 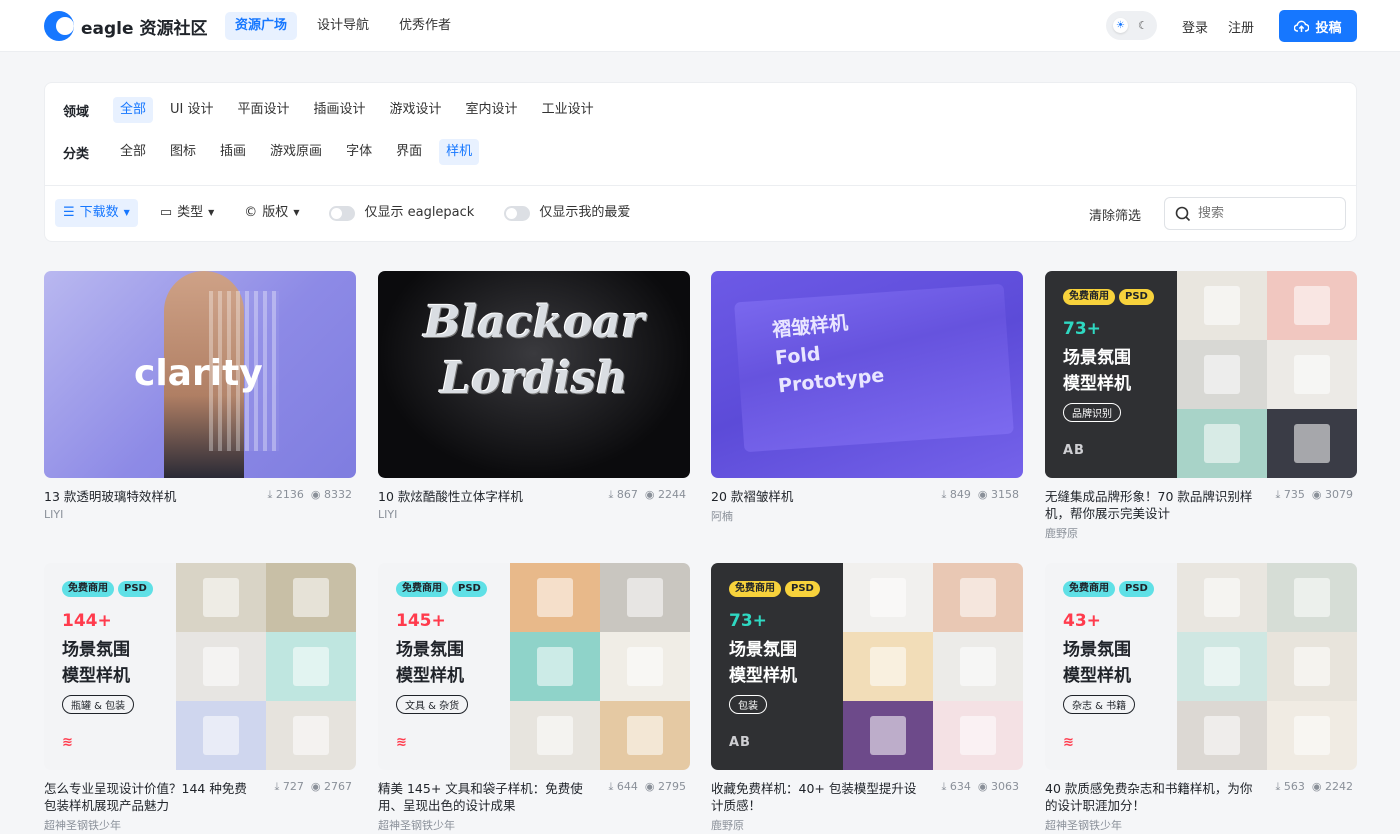 I want to click on category-chip-fonts: 字体, so click(x=359, y=152).